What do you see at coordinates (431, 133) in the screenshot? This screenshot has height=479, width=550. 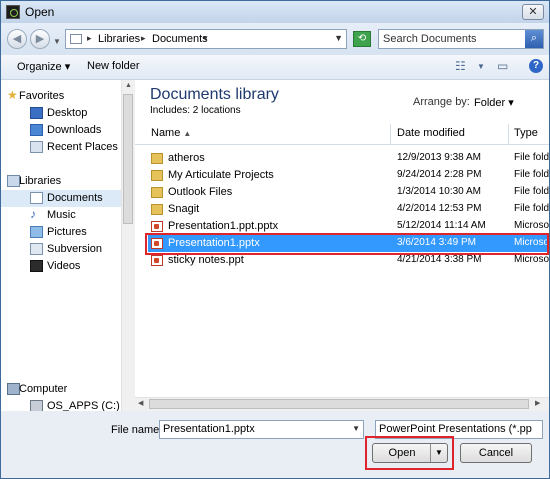 I see `column-header-date: Date modified` at bounding box center [431, 133].